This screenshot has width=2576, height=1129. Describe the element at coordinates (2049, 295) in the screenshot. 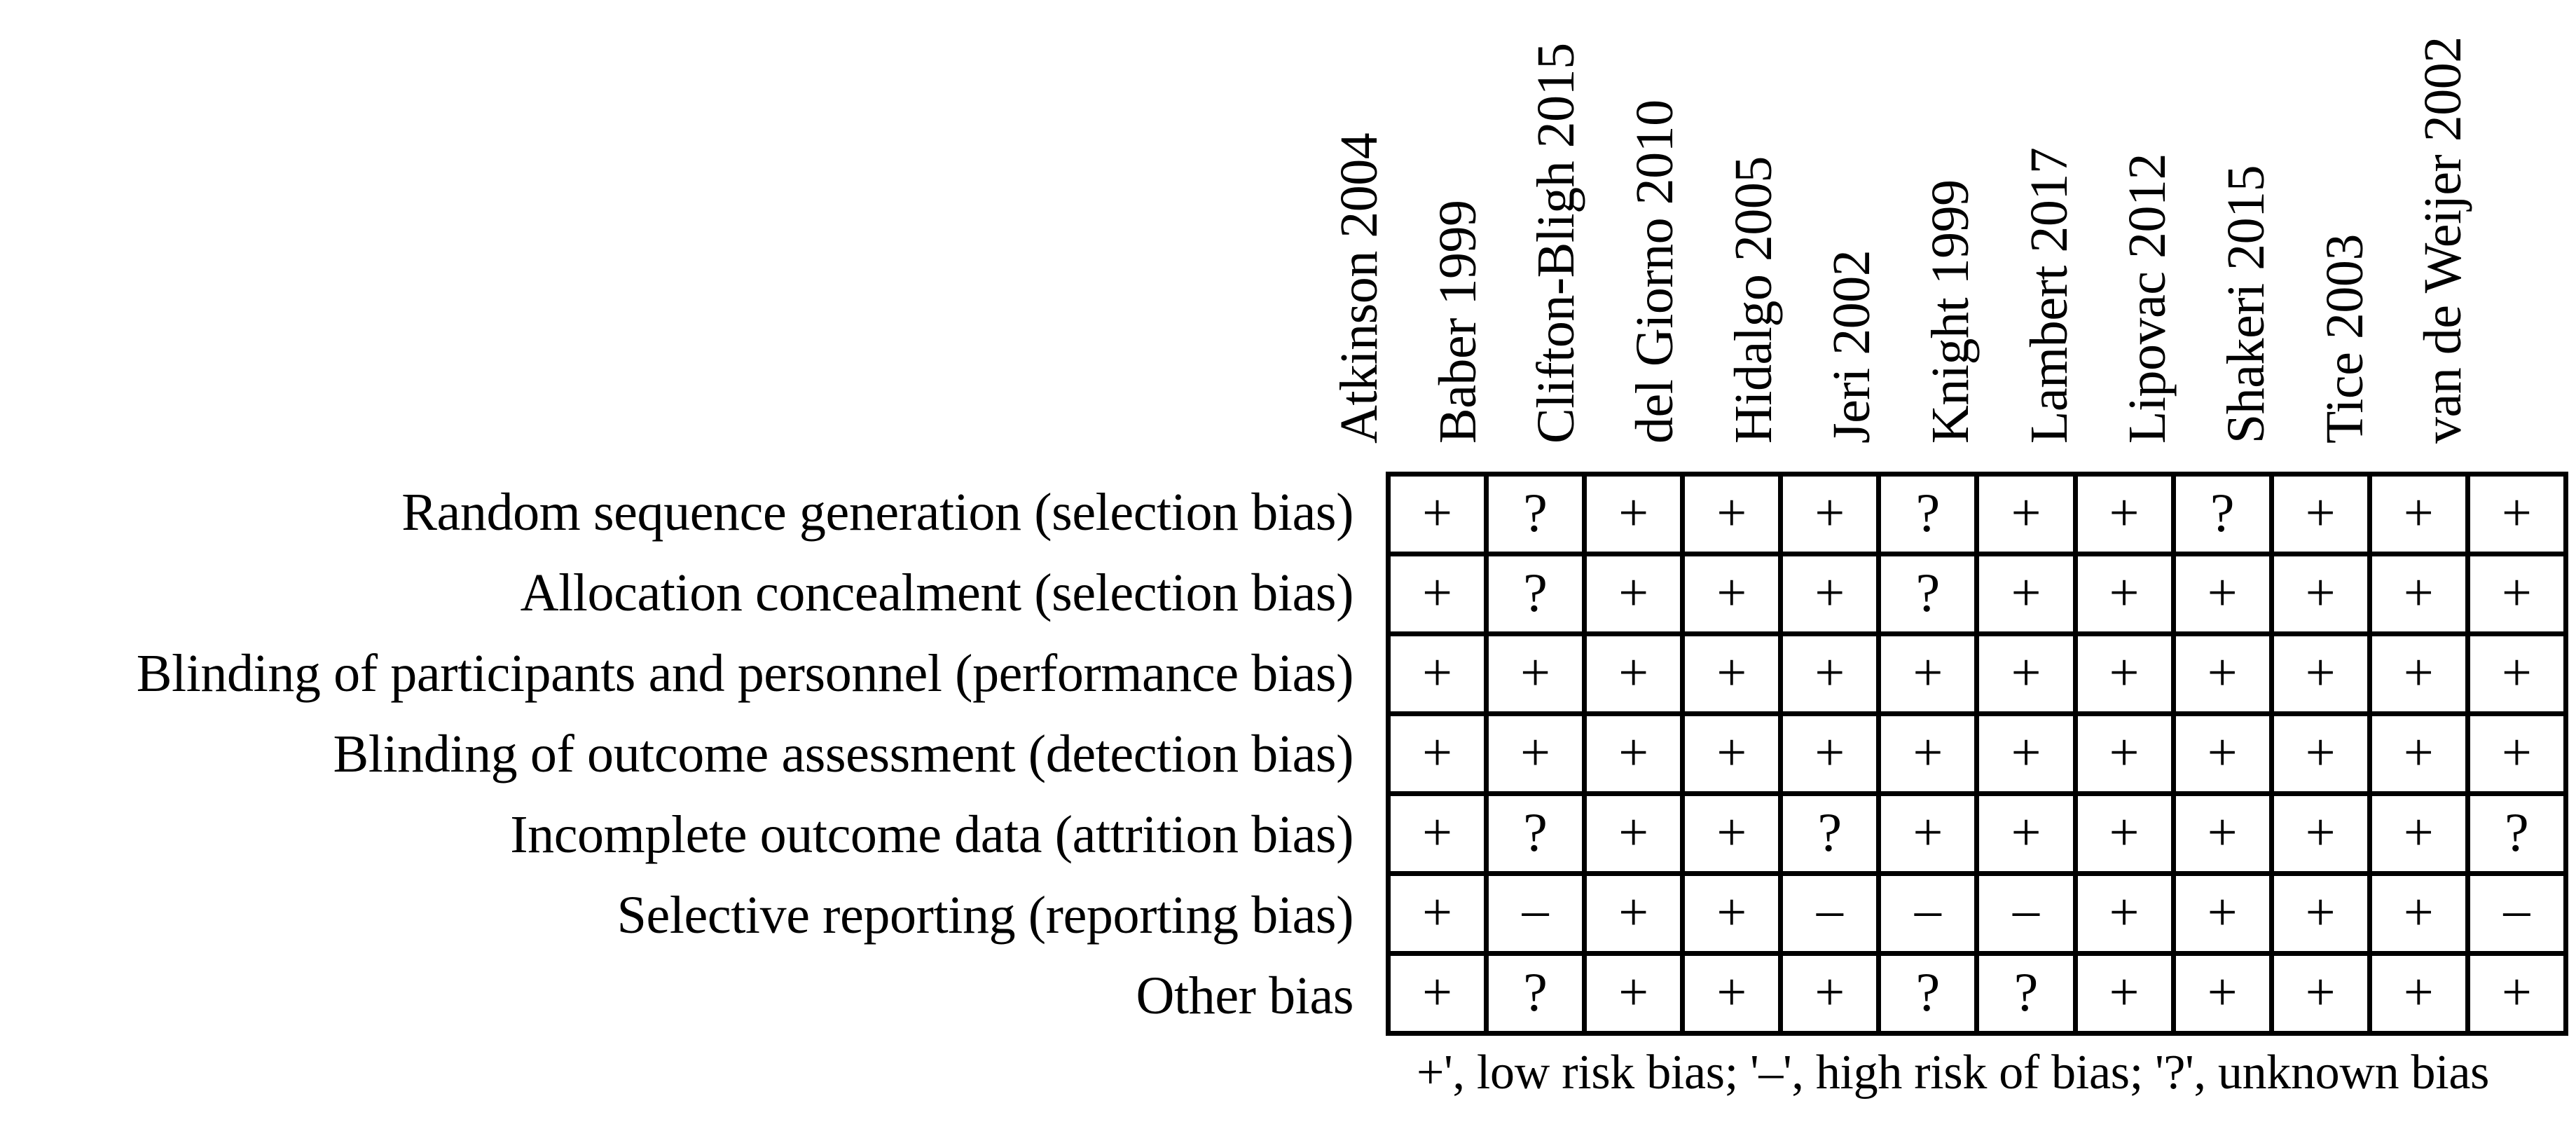

I see `column-header-label: Lambert 2017` at that location.